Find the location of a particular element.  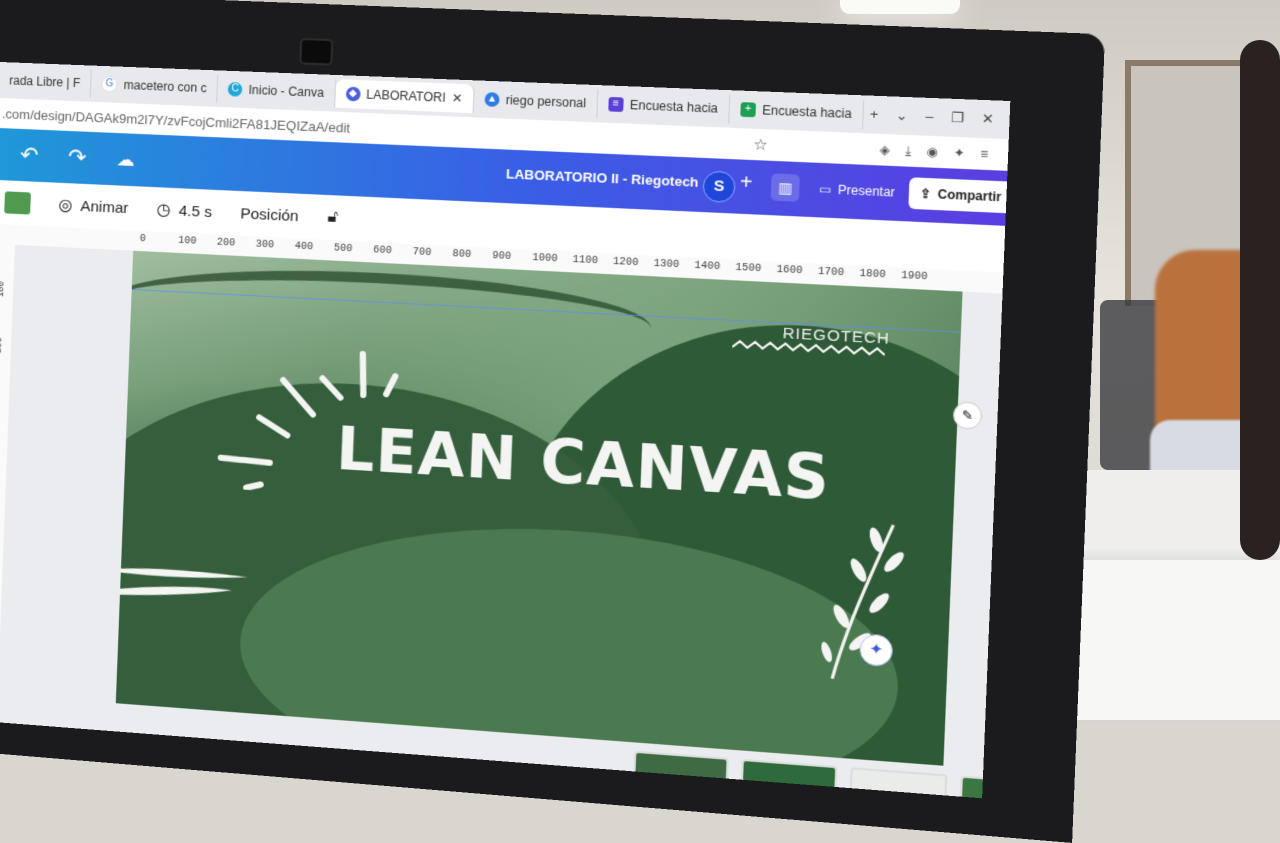

duration-button: ◷ 4.5 s is located at coordinates (184, 210).